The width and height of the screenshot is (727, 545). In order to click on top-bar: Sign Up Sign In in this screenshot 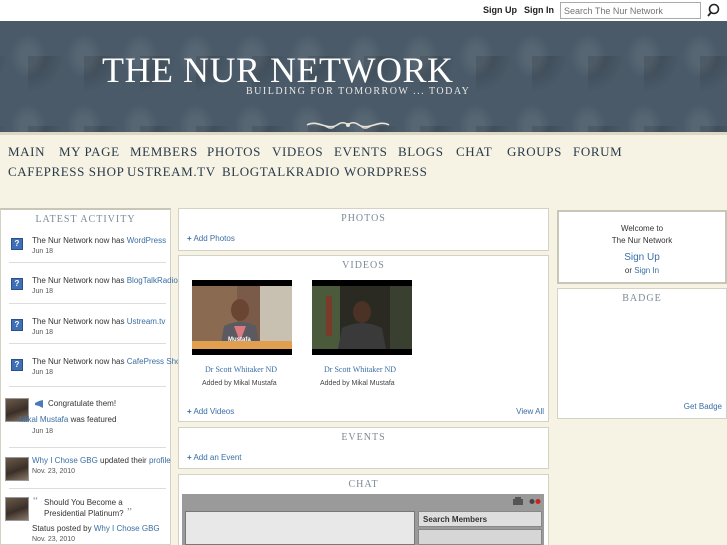, I will do `click(363, 10)`.